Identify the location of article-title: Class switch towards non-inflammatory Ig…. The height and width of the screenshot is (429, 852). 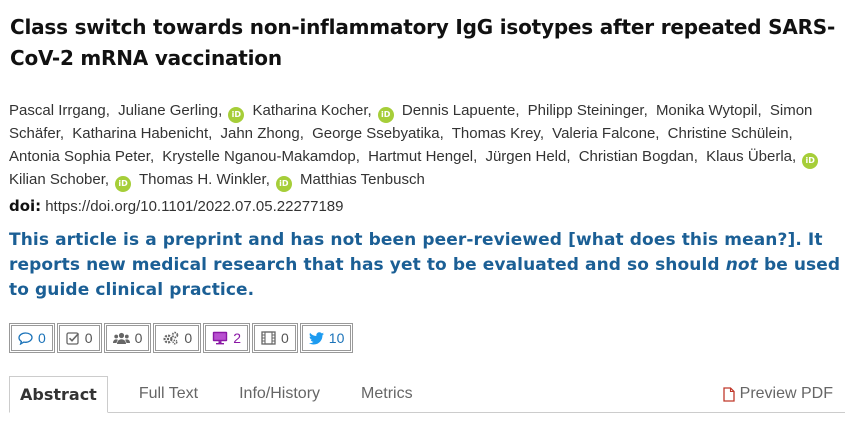
(423, 42).